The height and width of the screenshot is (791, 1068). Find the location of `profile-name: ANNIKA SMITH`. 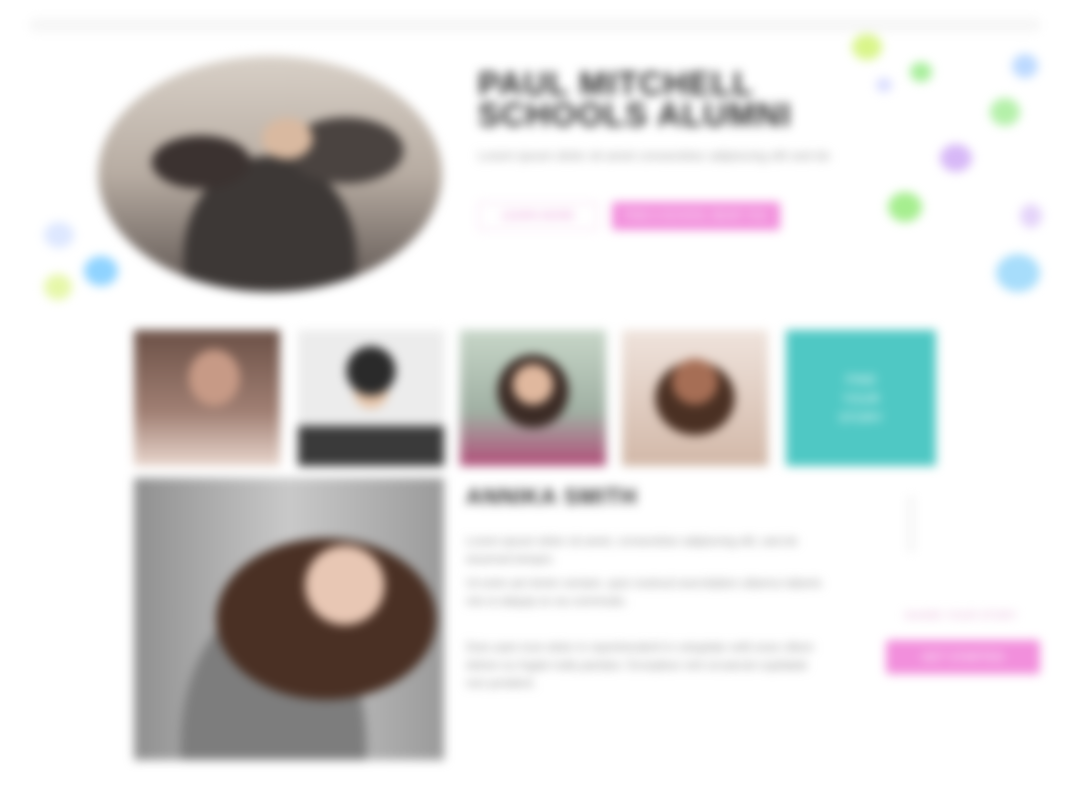

profile-name: ANNIKA SMITH is located at coordinates (552, 496).